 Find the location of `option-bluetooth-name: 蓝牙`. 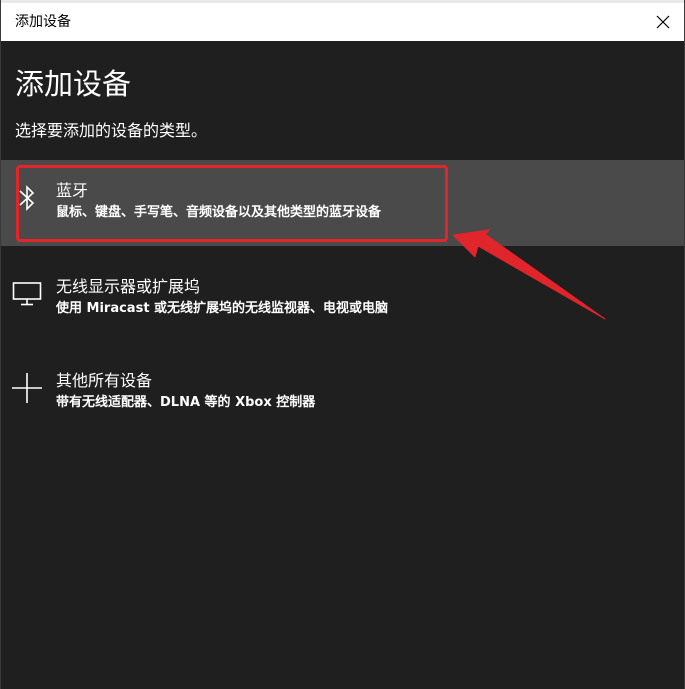

option-bluetooth-name: 蓝牙 is located at coordinates (72, 190).